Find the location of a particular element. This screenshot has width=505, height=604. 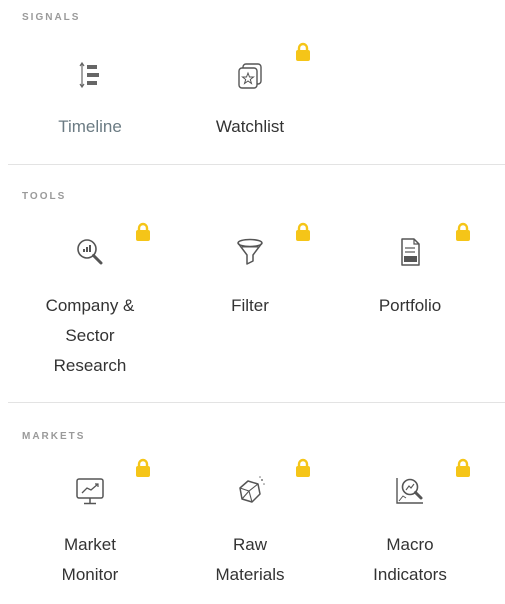

timeline-icon is located at coordinates (90, 75).